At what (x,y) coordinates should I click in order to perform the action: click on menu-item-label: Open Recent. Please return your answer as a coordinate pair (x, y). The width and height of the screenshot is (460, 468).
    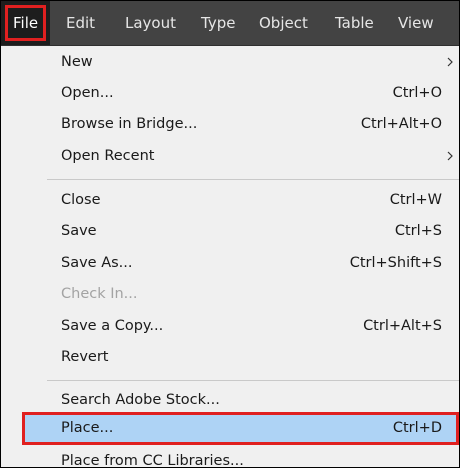
    Looking at the image, I should click on (108, 156).